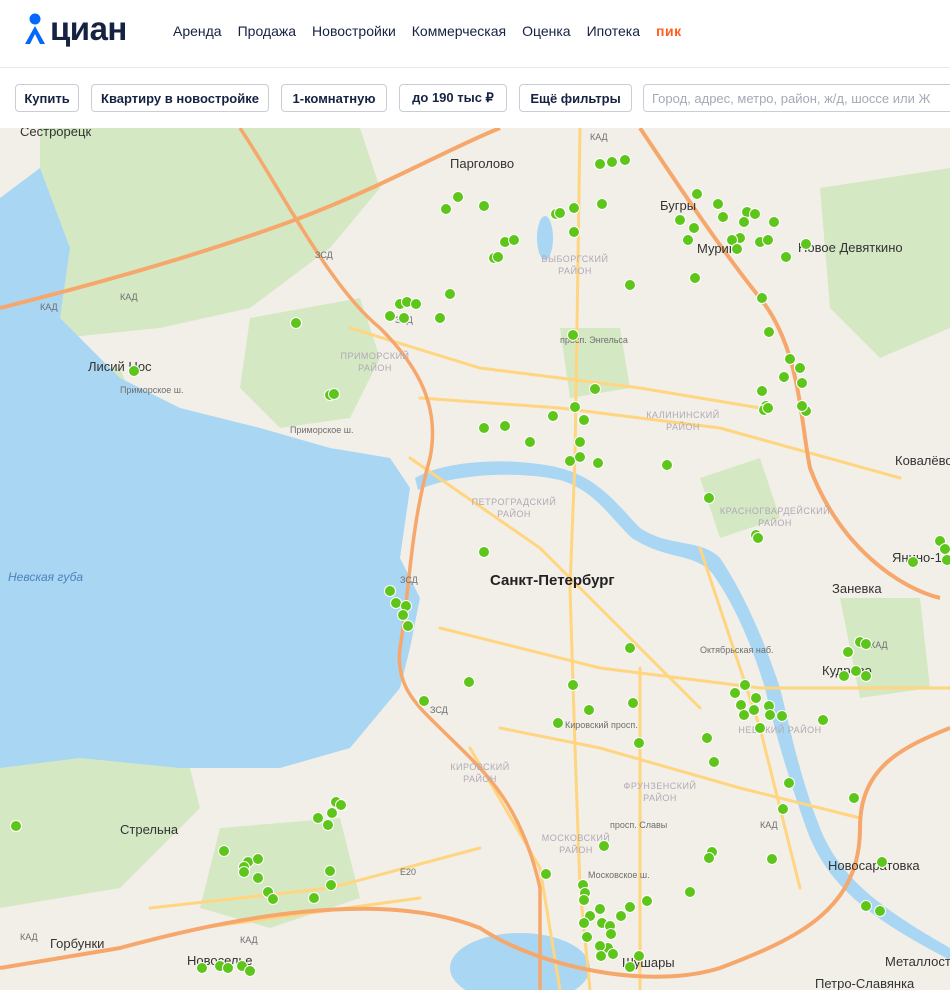 This screenshot has width=950, height=990. Describe the element at coordinates (354, 31) in the screenshot. I see `nav-new-buildings: Новостройки` at that location.